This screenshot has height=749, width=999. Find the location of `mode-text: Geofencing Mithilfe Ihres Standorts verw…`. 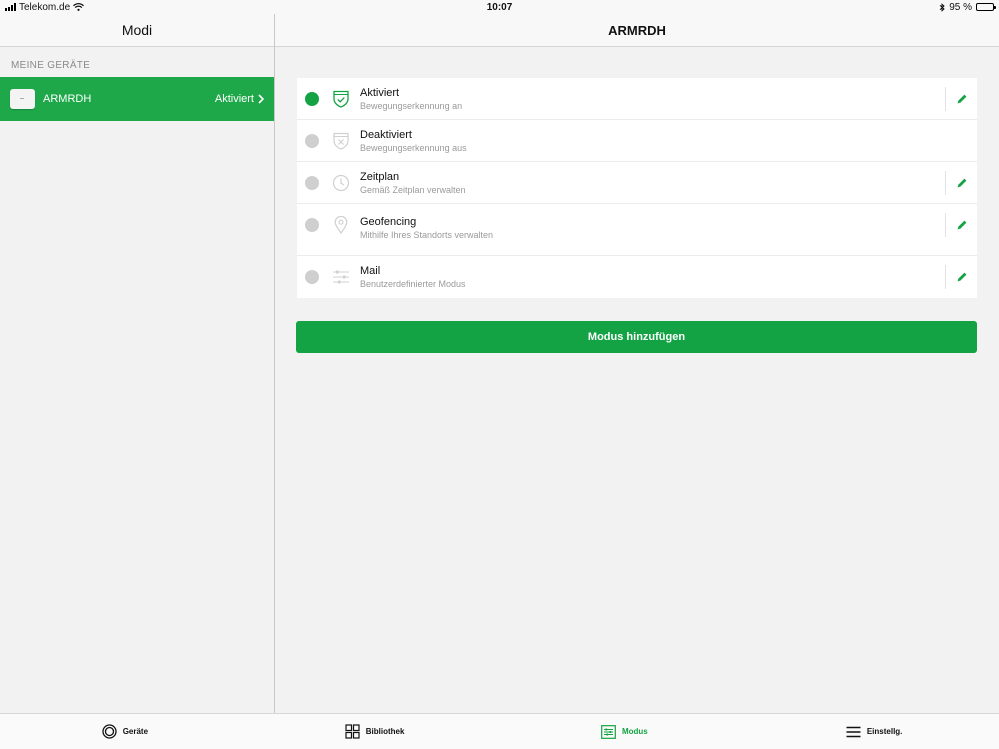

mode-text: Geofencing Mithilfe Ihres Standorts verw… is located at coordinates (668, 228).